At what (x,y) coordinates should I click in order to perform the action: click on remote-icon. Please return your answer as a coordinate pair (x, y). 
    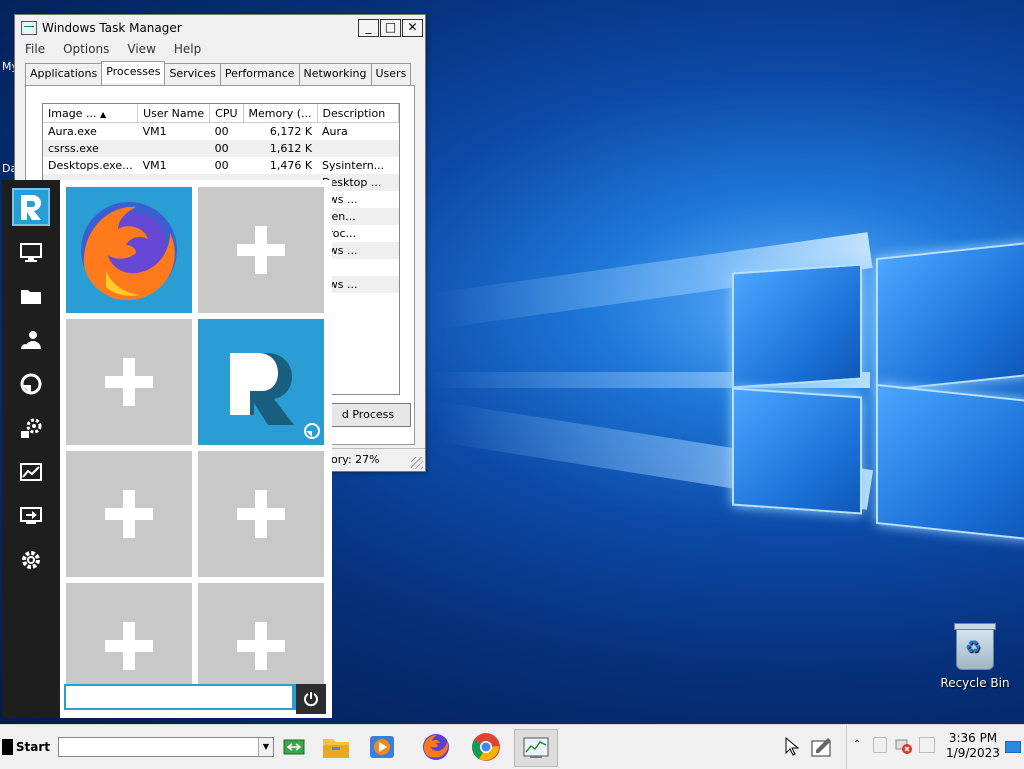
    Looking at the image, I should click on (31, 384).